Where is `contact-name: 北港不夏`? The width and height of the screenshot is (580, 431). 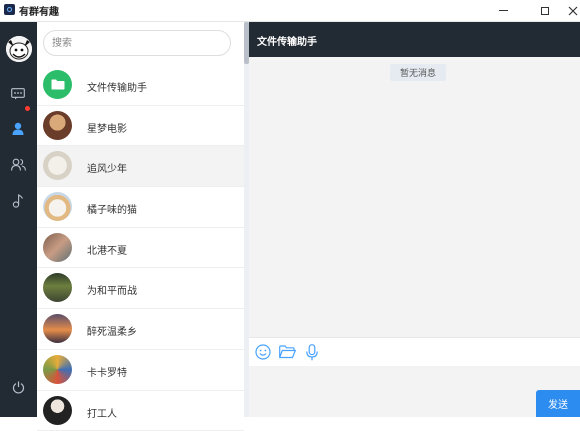 contact-name: 北港不夏 is located at coordinates (107, 249).